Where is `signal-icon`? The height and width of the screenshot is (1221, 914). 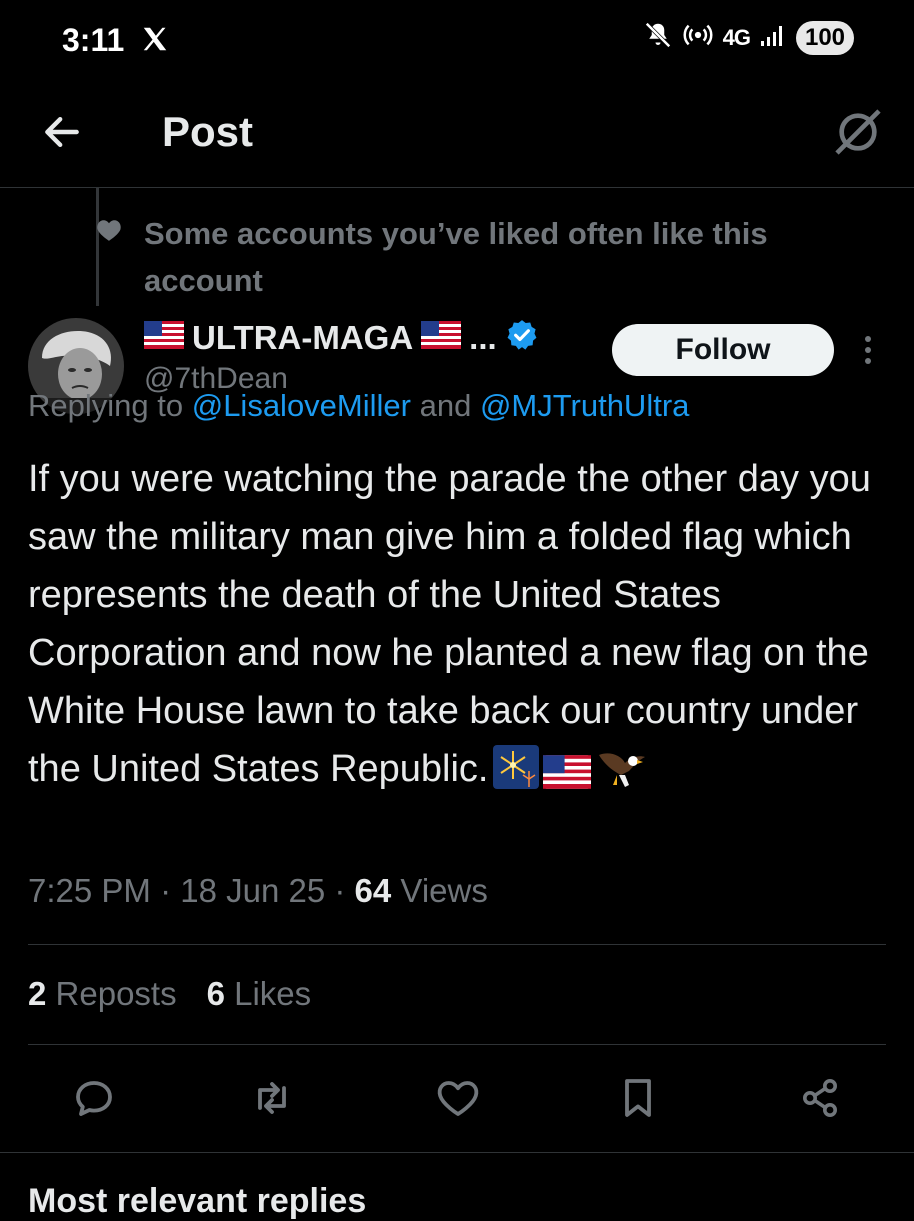
signal-icon is located at coordinates (773, 37).